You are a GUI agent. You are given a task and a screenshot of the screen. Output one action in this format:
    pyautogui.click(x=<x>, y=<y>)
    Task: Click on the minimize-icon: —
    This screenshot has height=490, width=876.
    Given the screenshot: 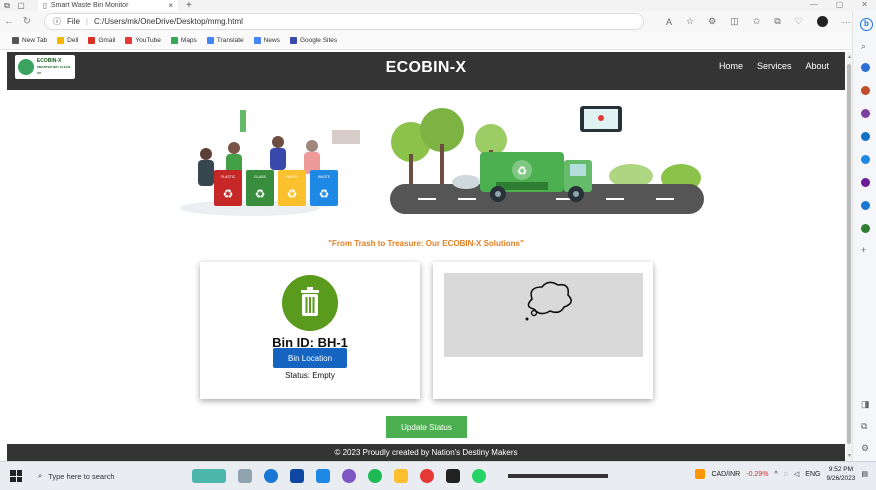 What is the action you would take?
    pyautogui.click(x=814, y=4)
    